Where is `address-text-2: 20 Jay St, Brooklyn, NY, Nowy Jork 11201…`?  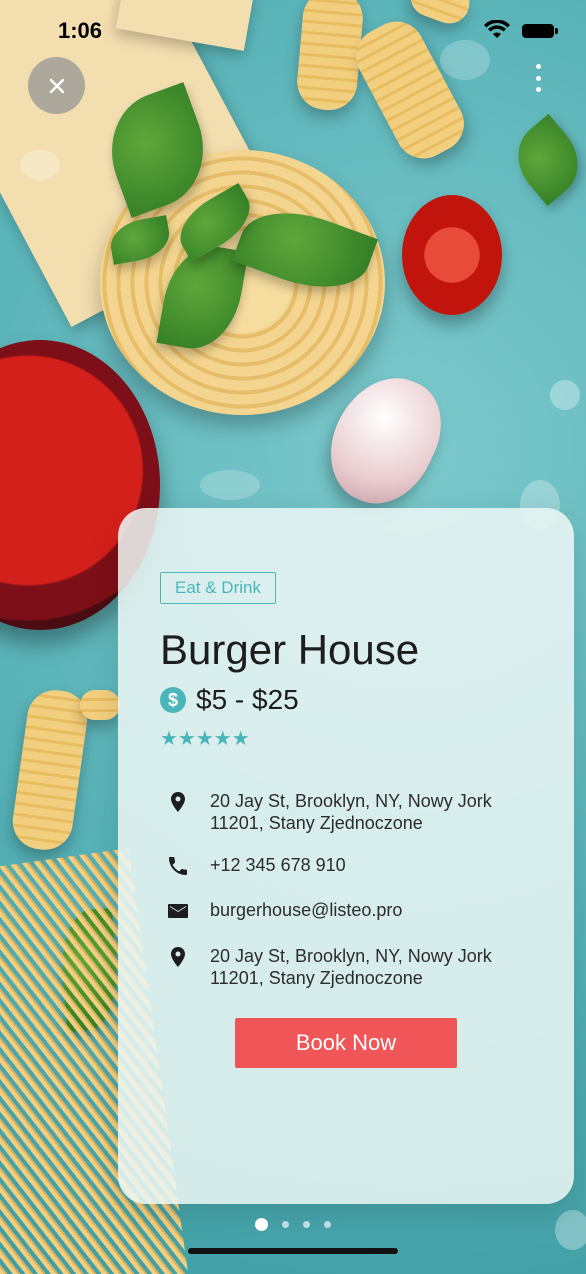 address-text-2: 20 Jay St, Brooklyn, NY, Nowy Jork 11201… is located at coordinates (351, 967).